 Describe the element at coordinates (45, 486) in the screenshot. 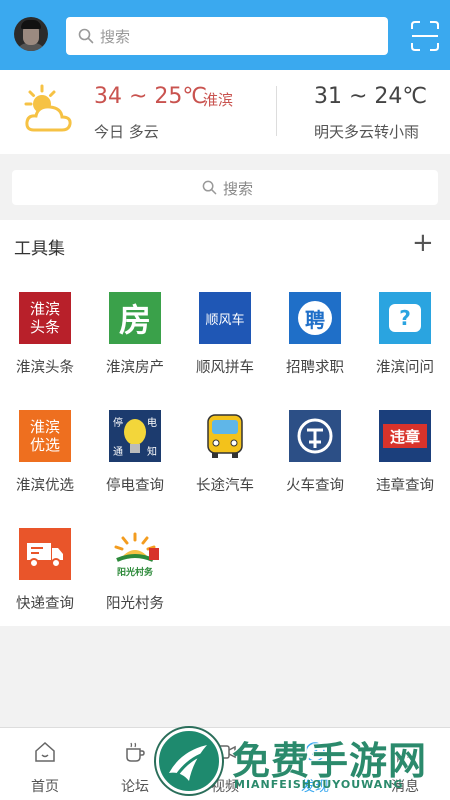

I see `tool-label: 淮滨优选` at that location.